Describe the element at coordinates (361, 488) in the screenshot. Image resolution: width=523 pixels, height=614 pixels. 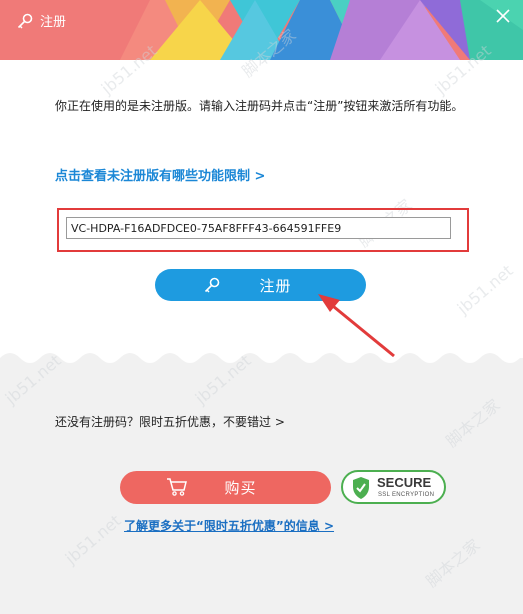
I see `shield-check-icon` at that location.